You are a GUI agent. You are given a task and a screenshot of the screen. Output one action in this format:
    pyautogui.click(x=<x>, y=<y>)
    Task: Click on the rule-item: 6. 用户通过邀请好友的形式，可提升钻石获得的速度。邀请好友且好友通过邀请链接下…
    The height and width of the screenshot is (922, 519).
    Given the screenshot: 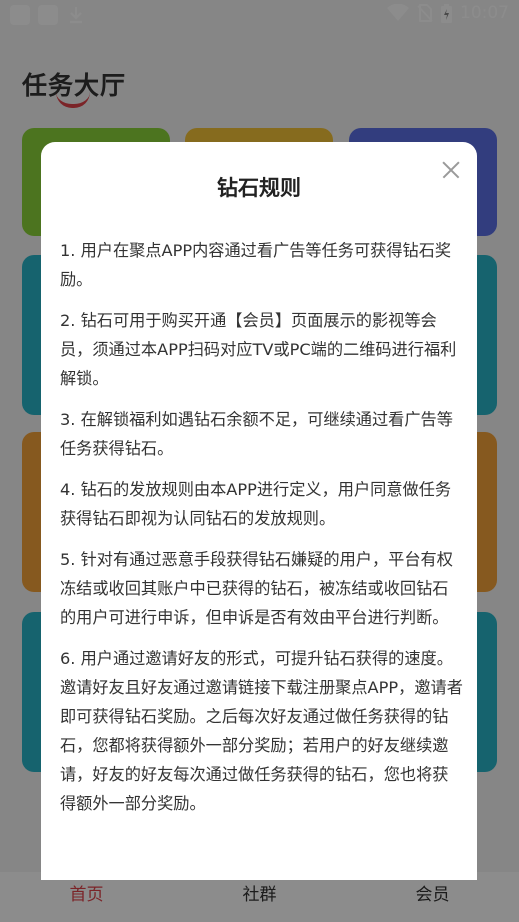 What is the action you would take?
    pyautogui.click(x=261, y=731)
    